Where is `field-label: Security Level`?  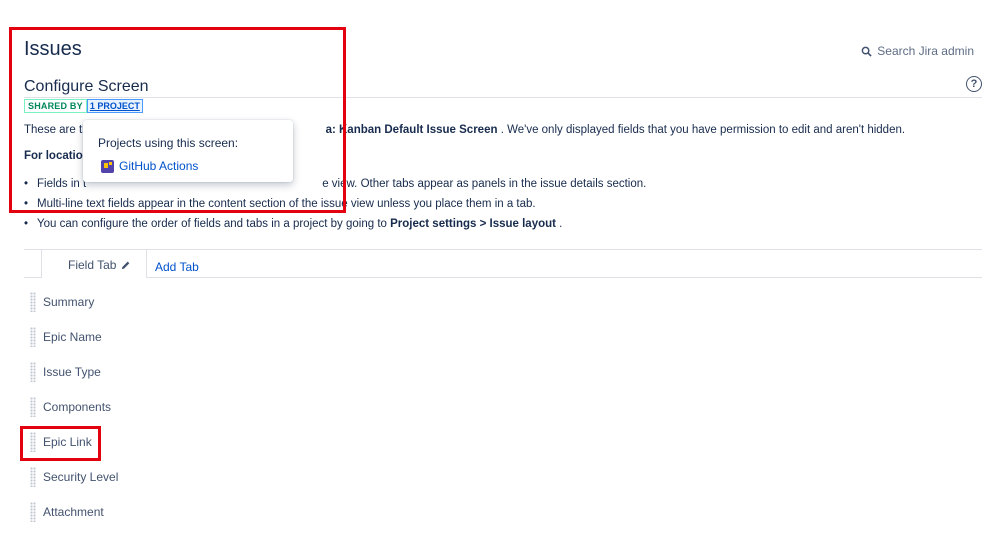
field-label: Security Level is located at coordinates (81, 477).